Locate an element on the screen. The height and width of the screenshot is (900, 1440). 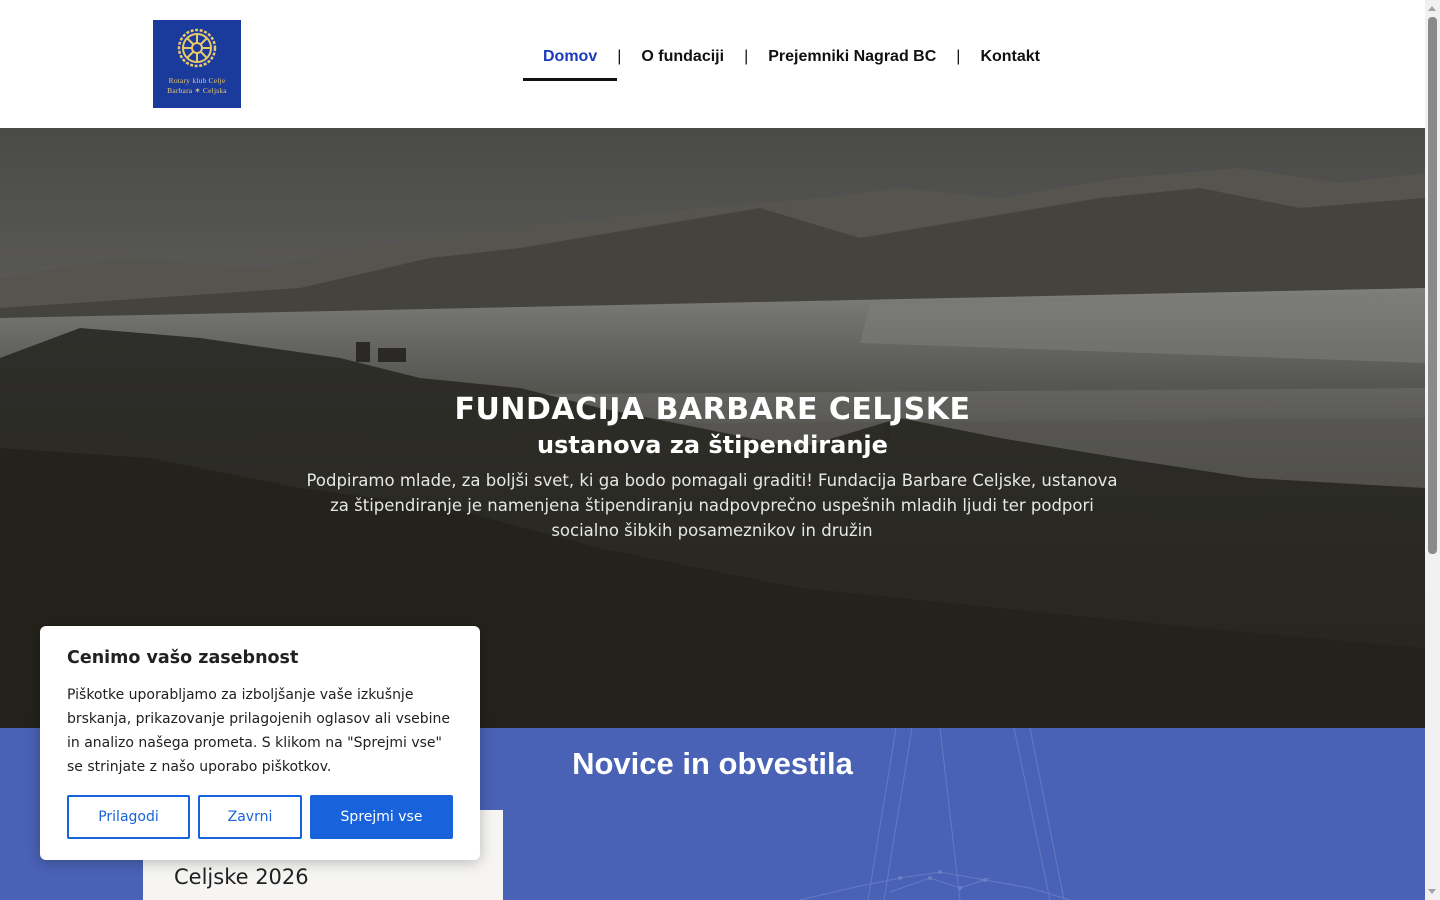
accept-all-button: Sprejmi vse is located at coordinates (381, 817).